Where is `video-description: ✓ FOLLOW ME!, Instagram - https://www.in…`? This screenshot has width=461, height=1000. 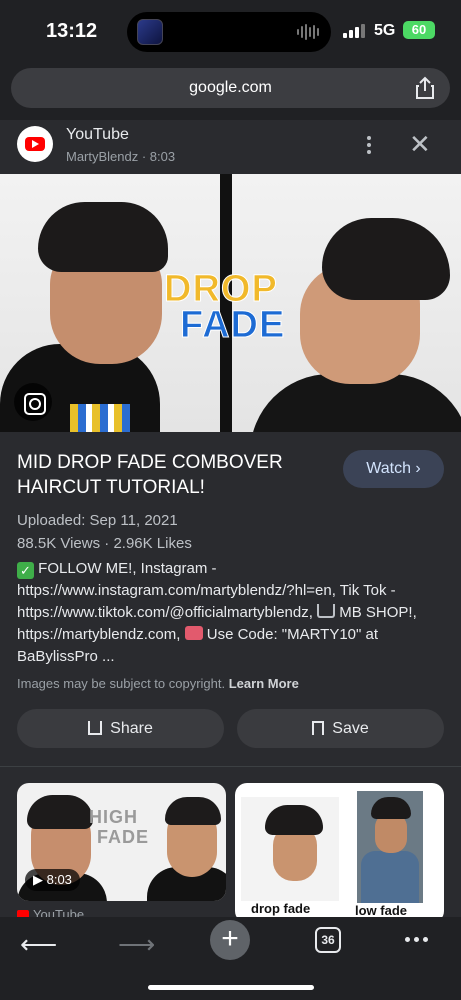 video-description: ✓ FOLLOW ME!, Instagram - https://www.in… is located at coordinates (232, 613).